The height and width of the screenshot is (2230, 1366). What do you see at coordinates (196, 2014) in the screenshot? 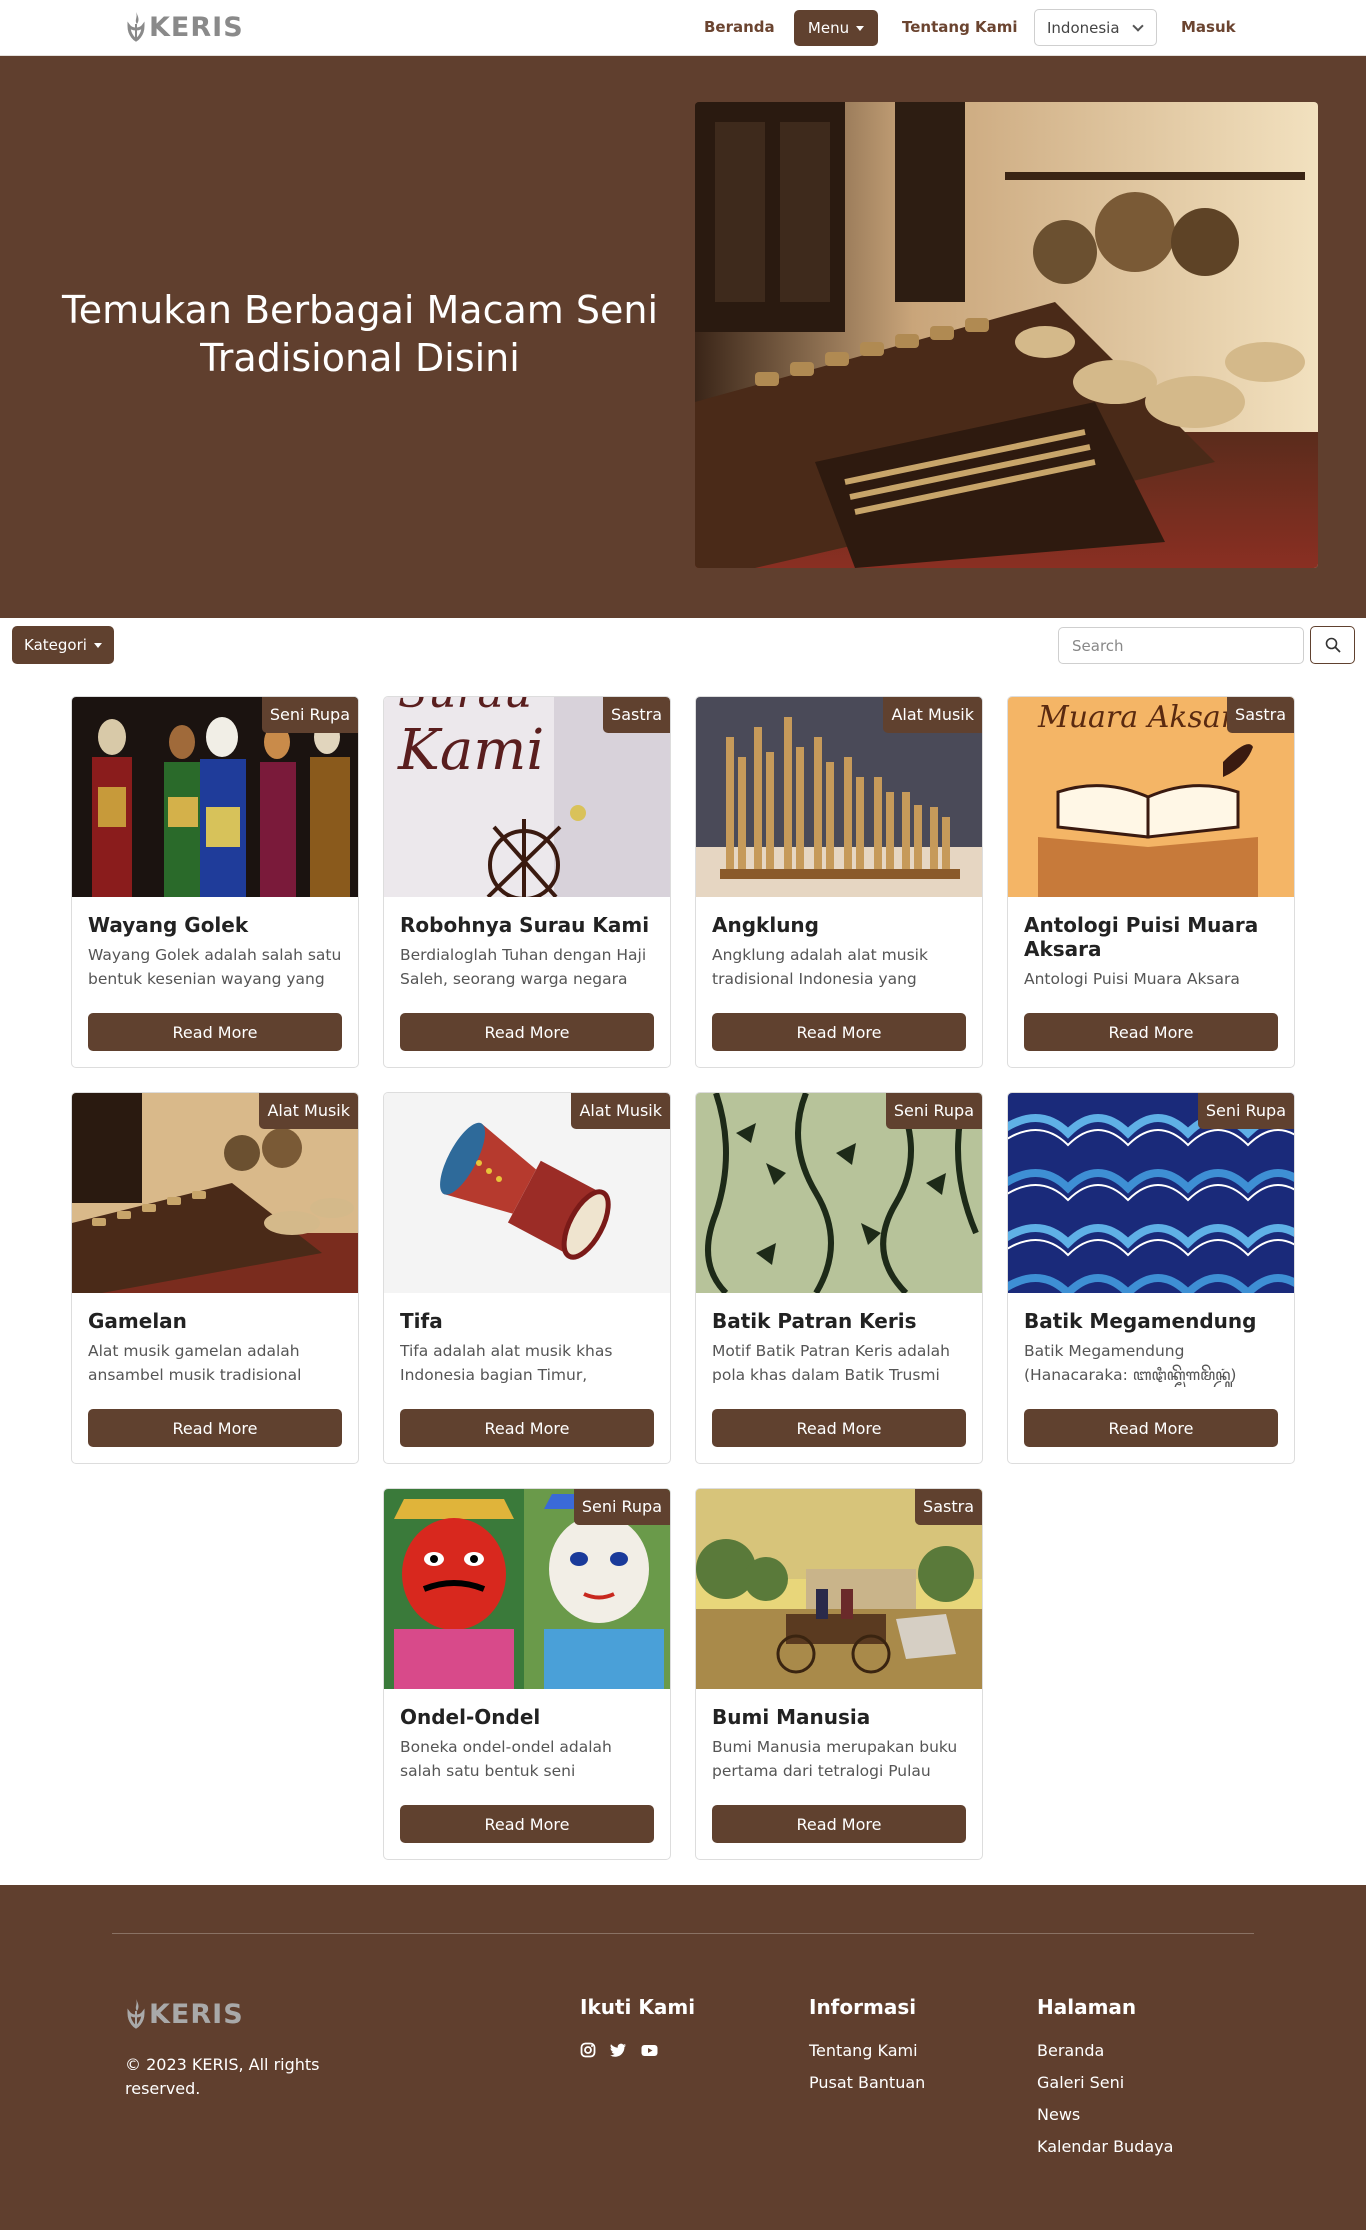
I see `footer-brand-name: KERIS` at bounding box center [196, 2014].